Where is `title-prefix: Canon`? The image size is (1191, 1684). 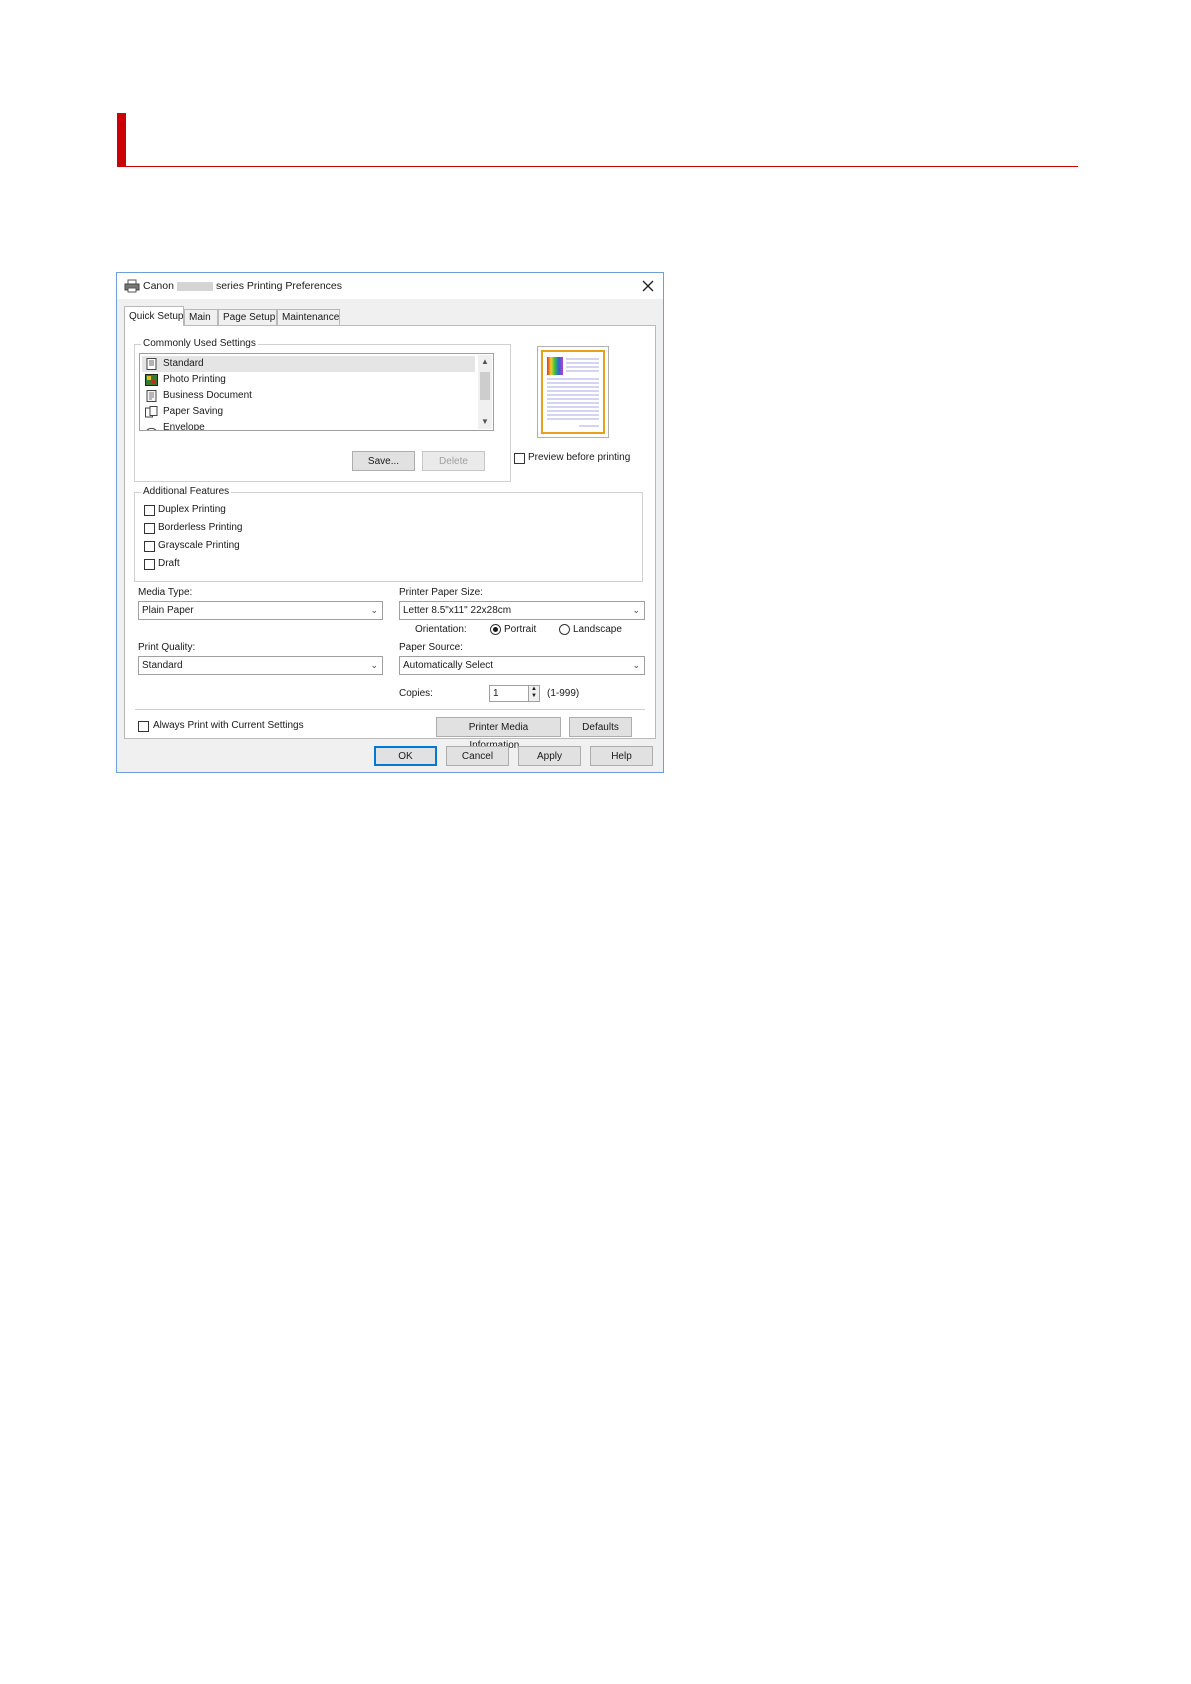
title-prefix: Canon is located at coordinates (158, 286).